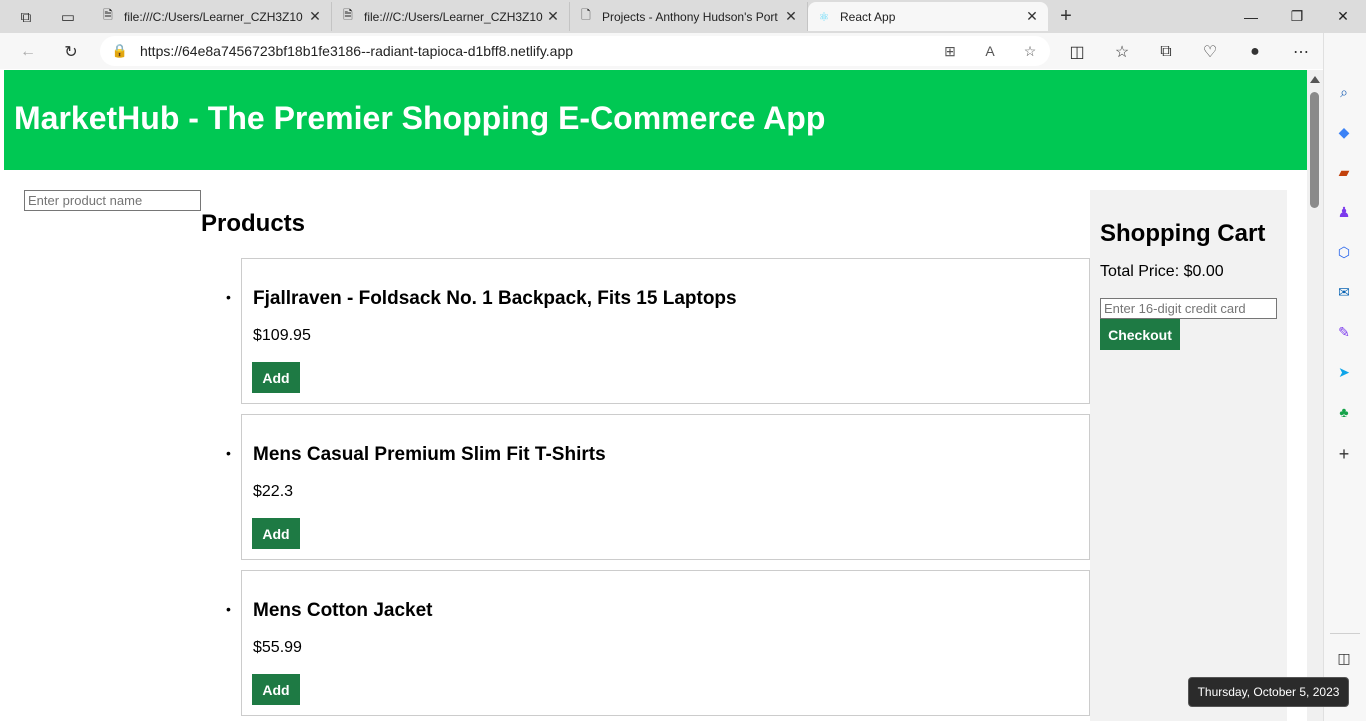 Image resolution: width=1366 pixels, height=721 pixels. Describe the element at coordinates (1183, 233) in the screenshot. I see `cart-heading: Shopping Cart` at that location.